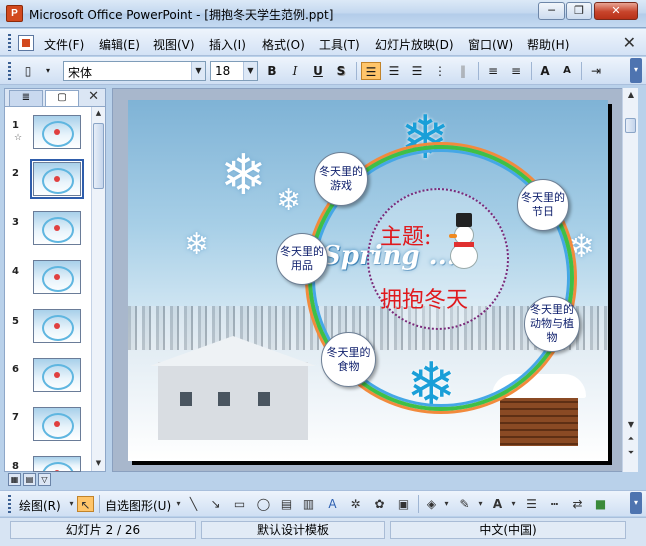 The height and width of the screenshot is (546, 646). I want to click on oval-icon: ◯, so click(263, 504).